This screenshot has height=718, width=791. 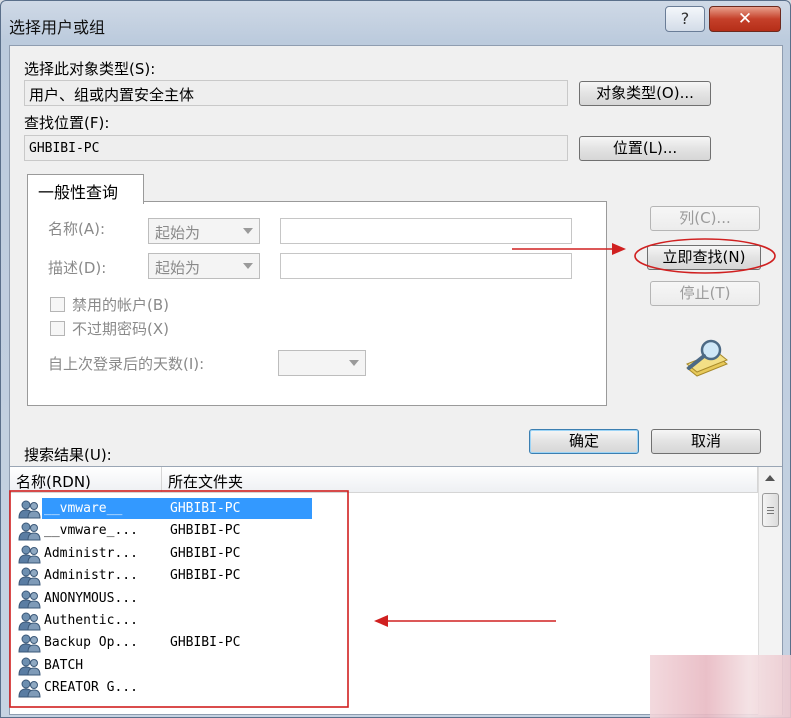 I want to click on close-button: ✕, so click(x=745, y=19).